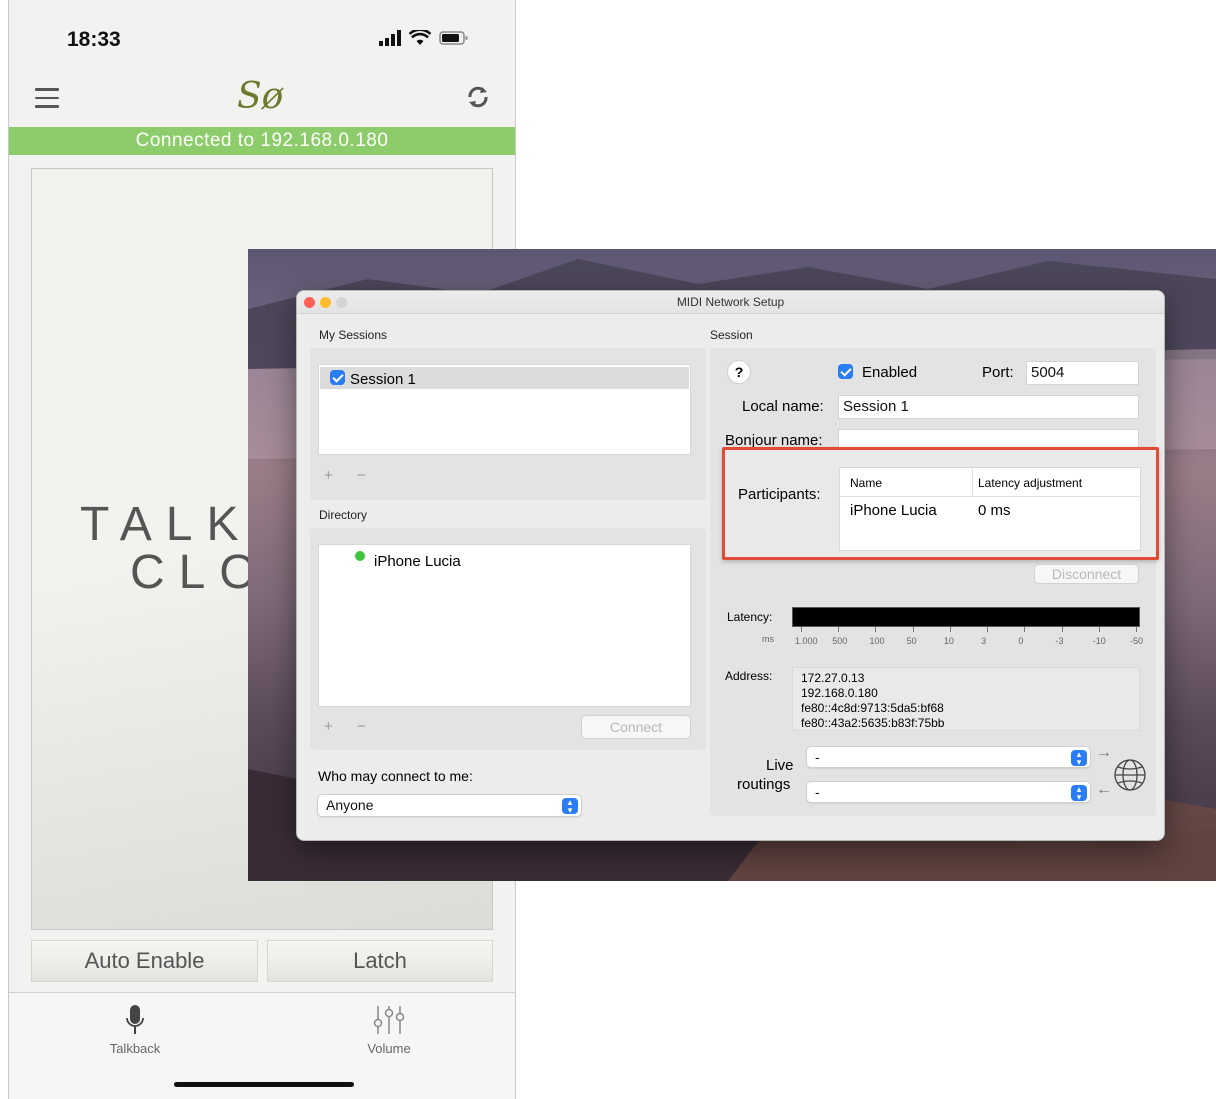 The width and height of the screenshot is (1216, 1099). Describe the element at coordinates (1099, 641) in the screenshot. I see `latency-tick-label: -10` at that location.